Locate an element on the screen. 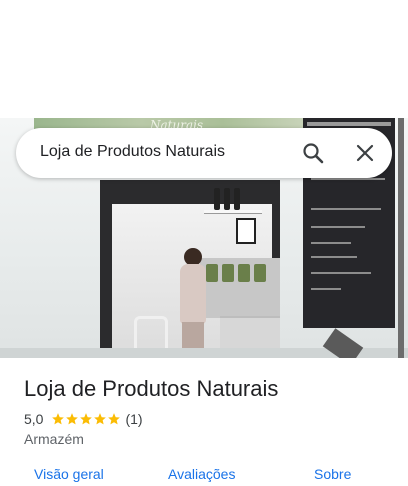 Image resolution: width=408 pixels, height=486 pixels. place-title: Loja de Produtos Naturais is located at coordinates (151, 388).